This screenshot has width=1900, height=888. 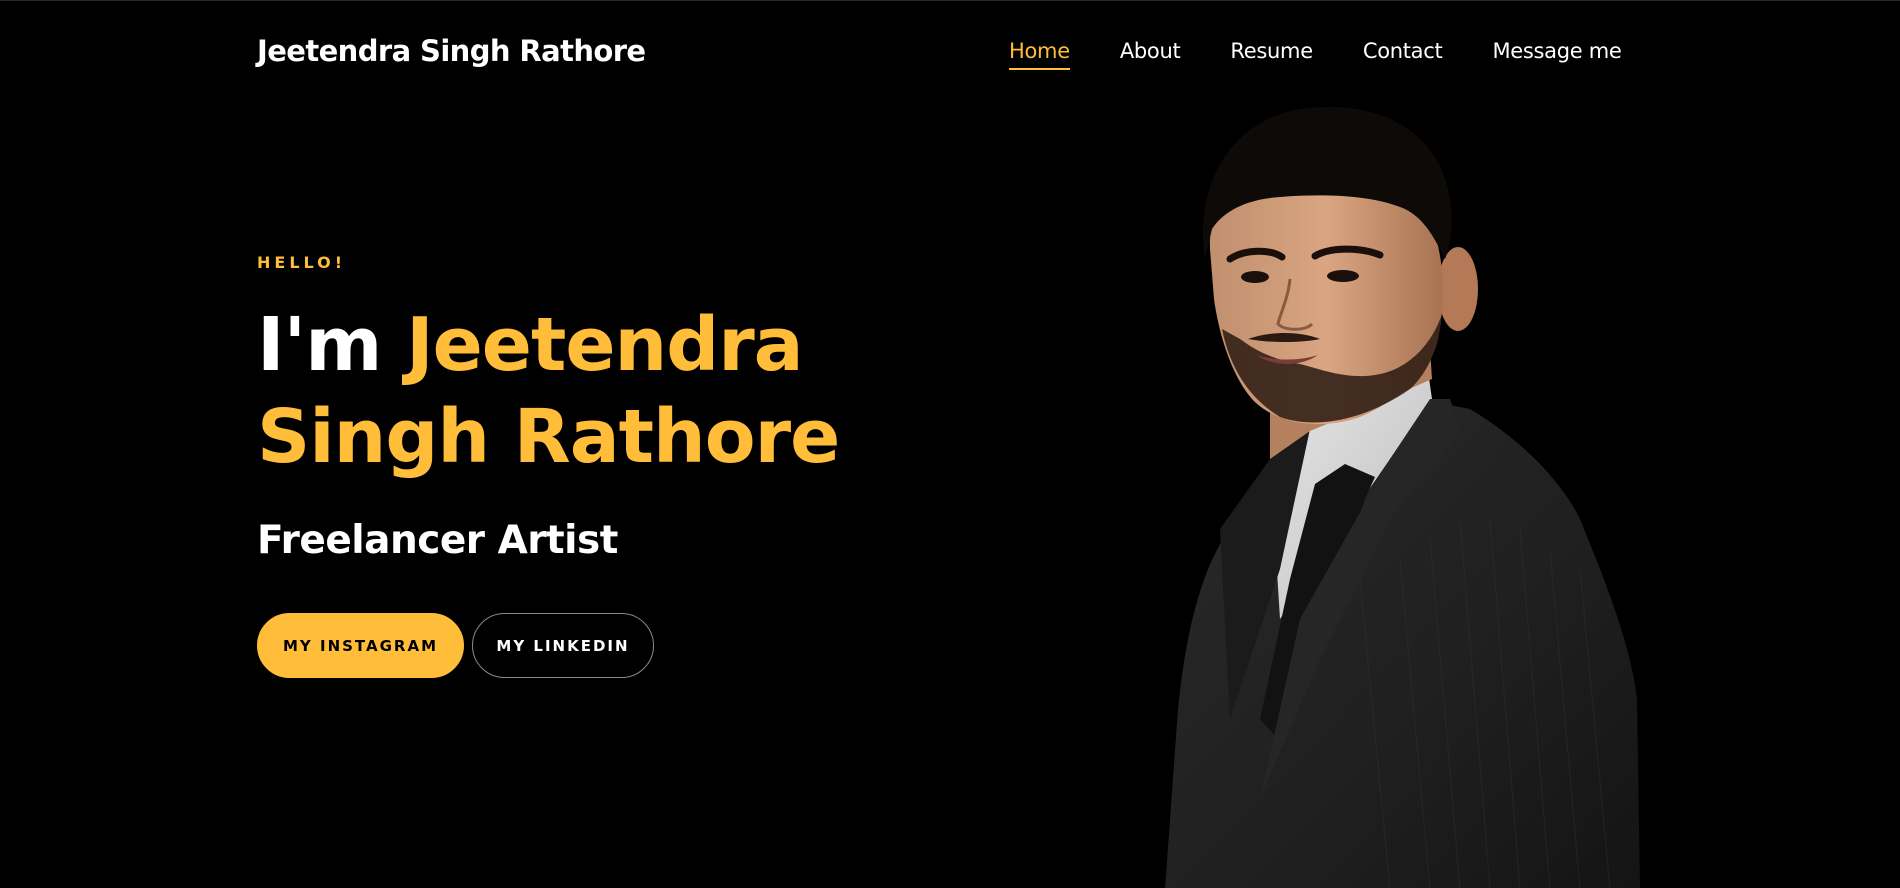 What do you see at coordinates (563, 645) in the screenshot?
I see `linkedin-button: MY LINKEDIN` at bounding box center [563, 645].